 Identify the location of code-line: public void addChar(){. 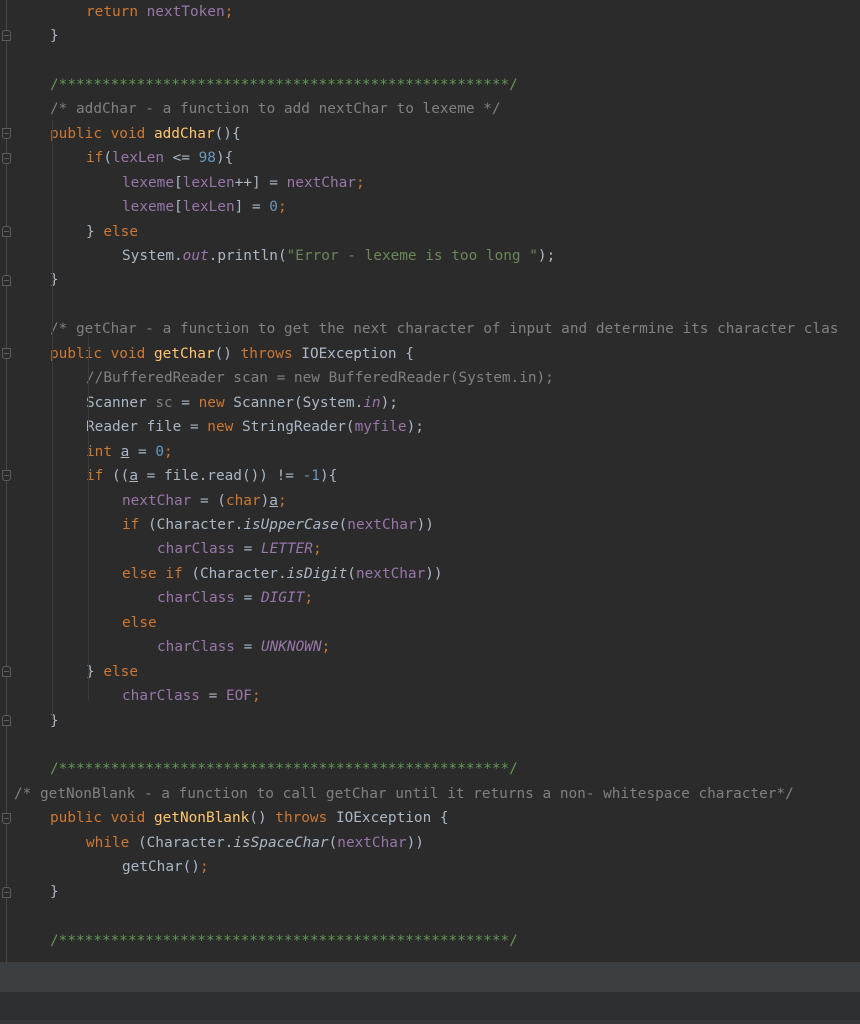
(145, 134).